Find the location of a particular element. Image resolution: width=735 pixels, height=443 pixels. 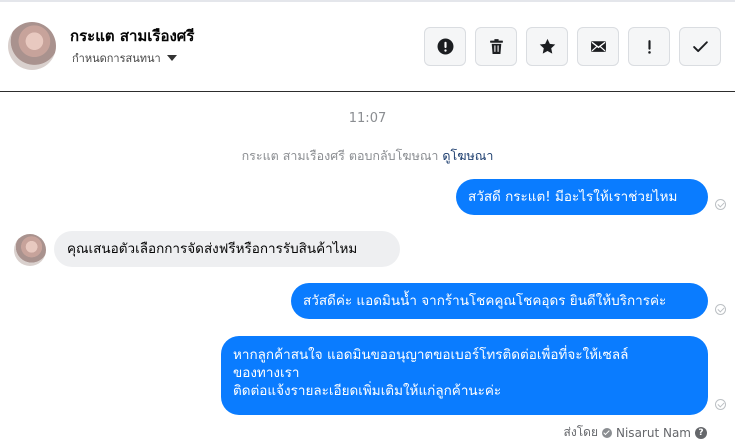

follow-up-button is located at coordinates (649, 46).